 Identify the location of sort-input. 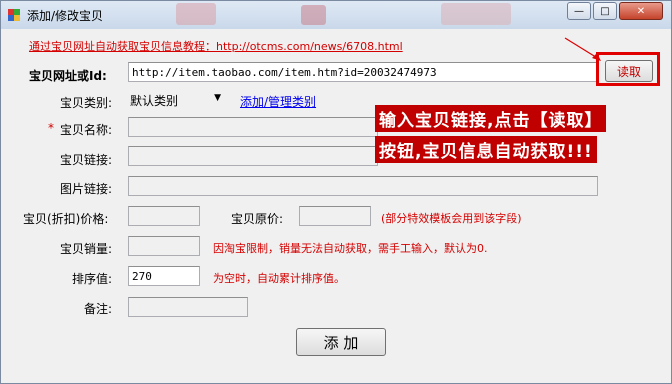
(164, 276).